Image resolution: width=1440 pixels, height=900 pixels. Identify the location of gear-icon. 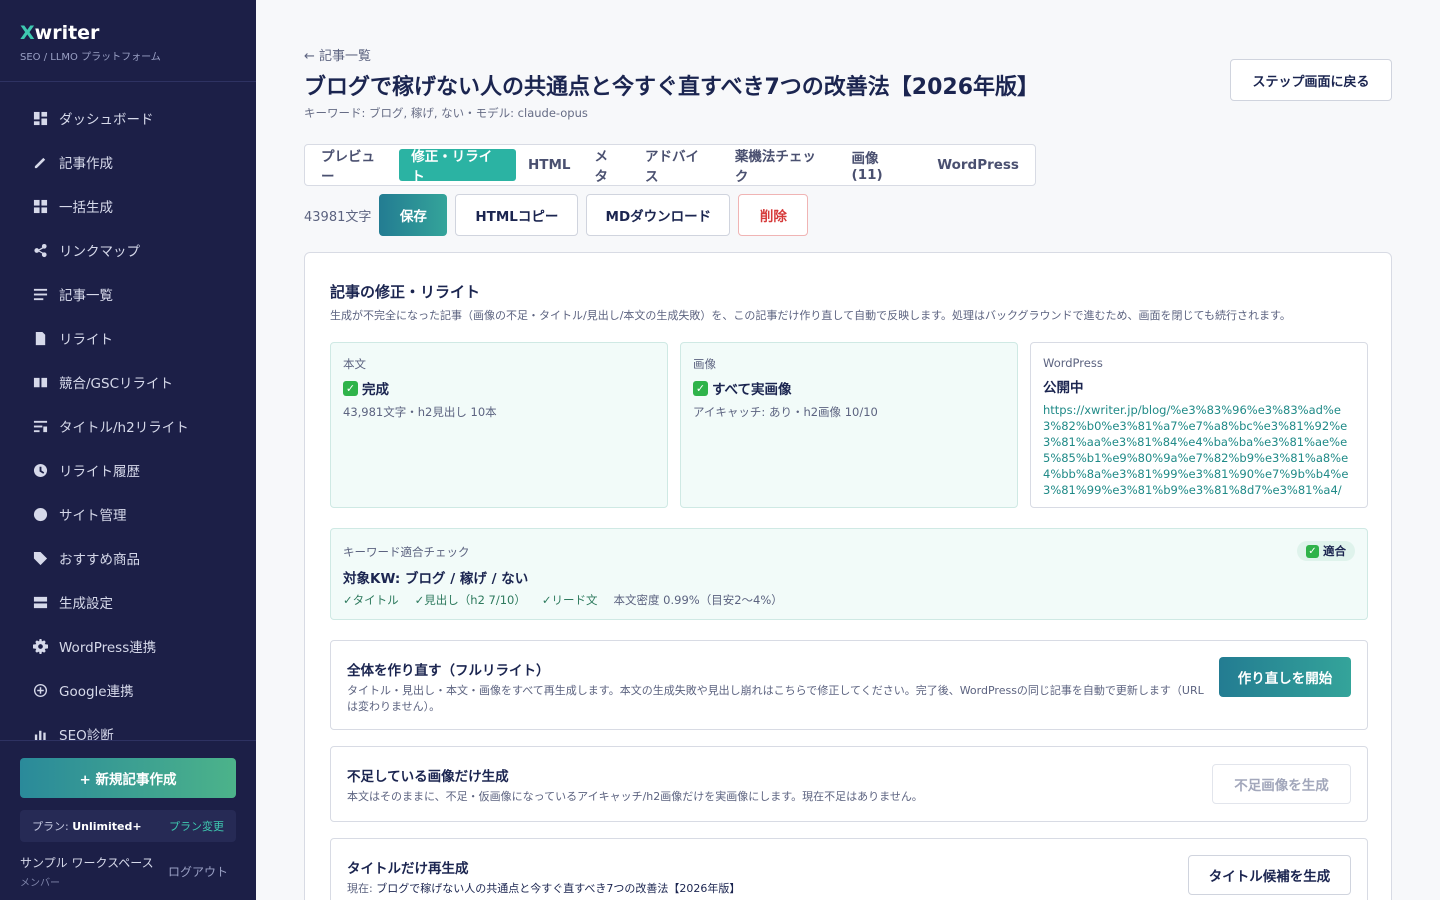
(40, 646).